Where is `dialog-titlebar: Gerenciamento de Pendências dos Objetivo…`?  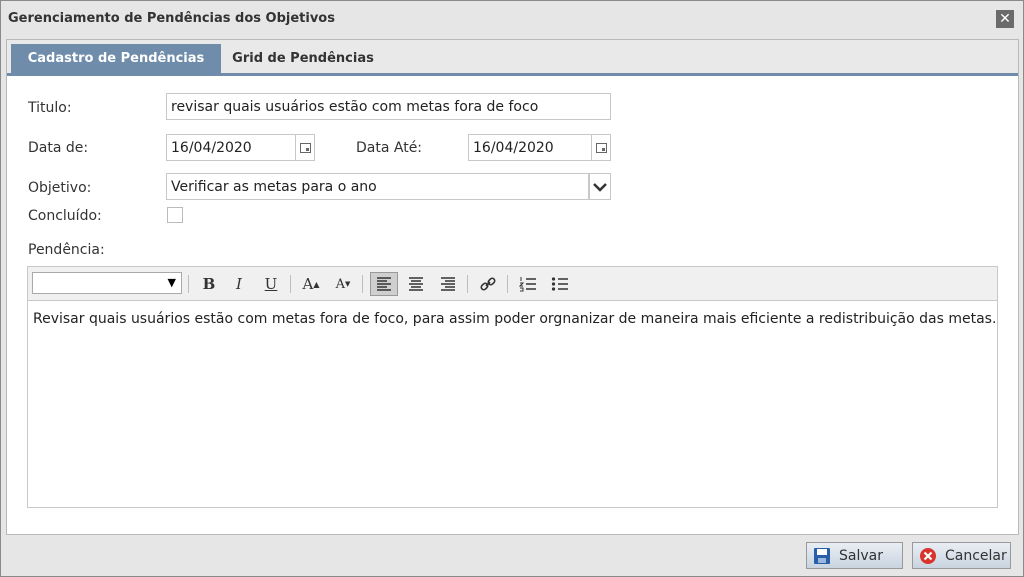 dialog-titlebar: Gerenciamento de Pendências dos Objetivo… is located at coordinates (512, 19).